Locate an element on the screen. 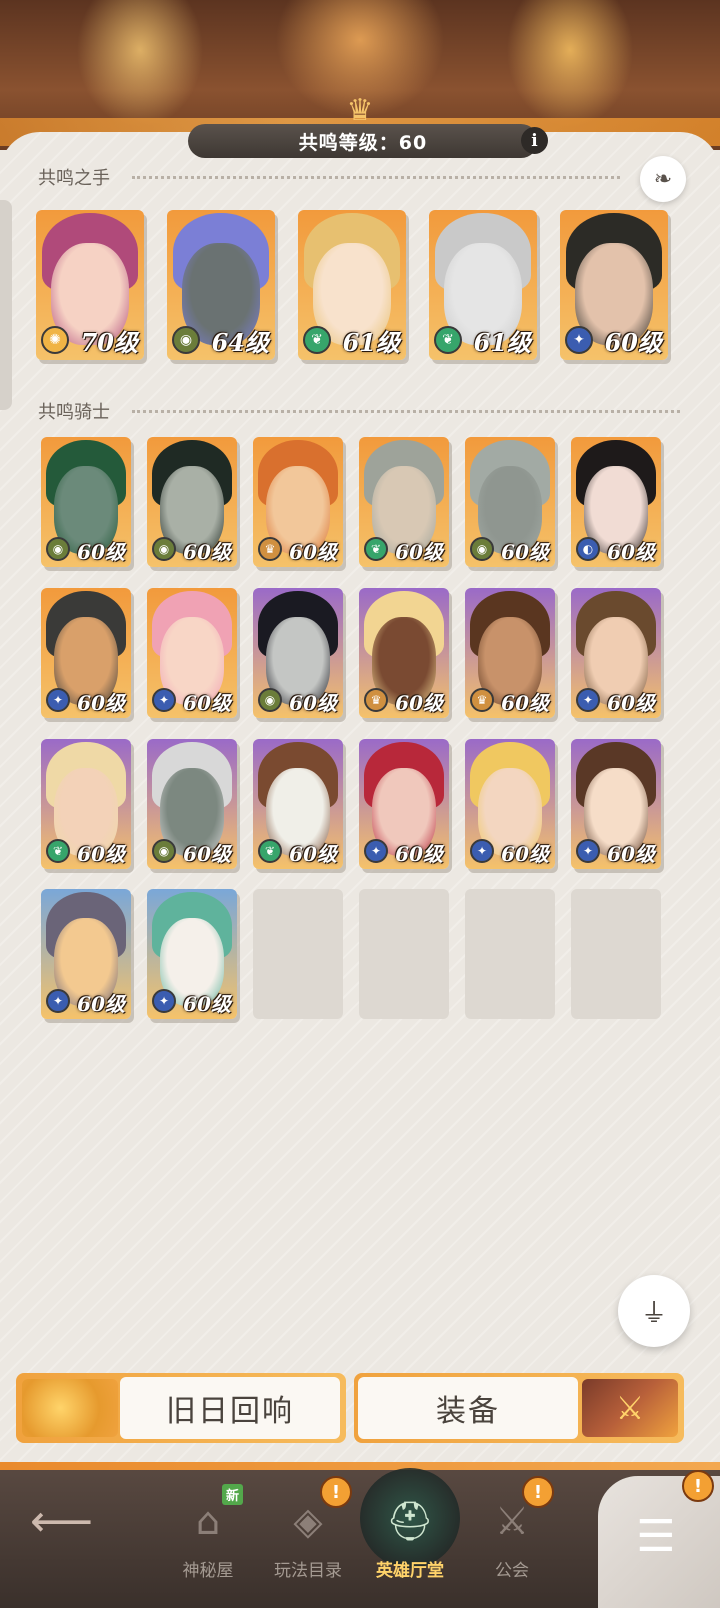 The height and width of the screenshot is (1608, 720). nav-guild: ⚔ 公会 ! is located at coordinates (512, 1542).